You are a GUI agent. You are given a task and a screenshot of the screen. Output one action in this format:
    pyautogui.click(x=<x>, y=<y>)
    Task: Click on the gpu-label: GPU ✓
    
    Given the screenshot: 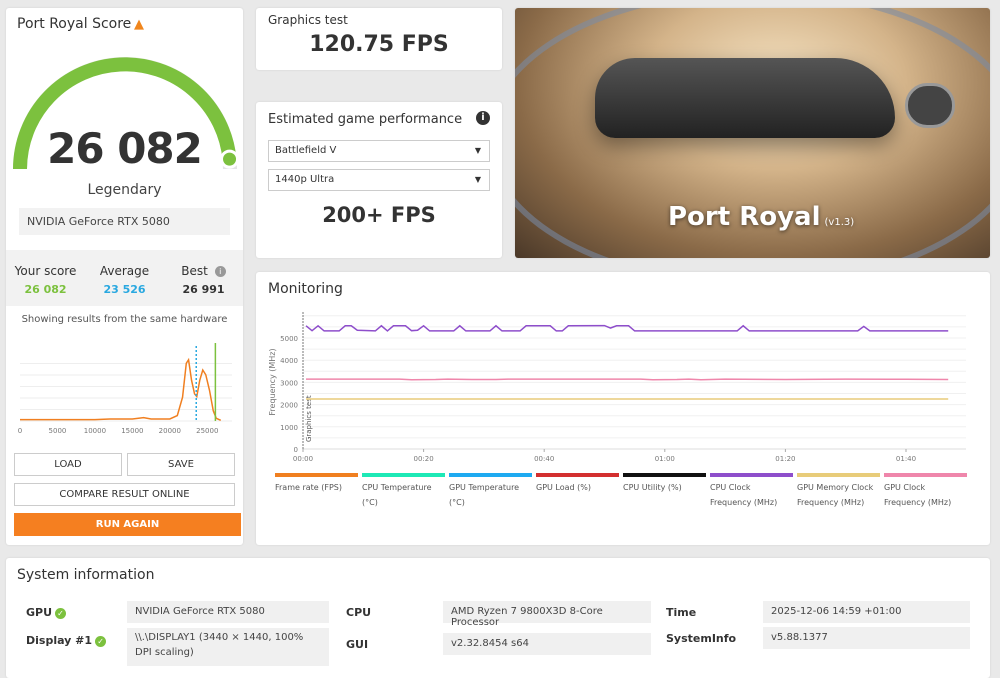 What is the action you would take?
    pyautogui.click(x=46, y=612)
    